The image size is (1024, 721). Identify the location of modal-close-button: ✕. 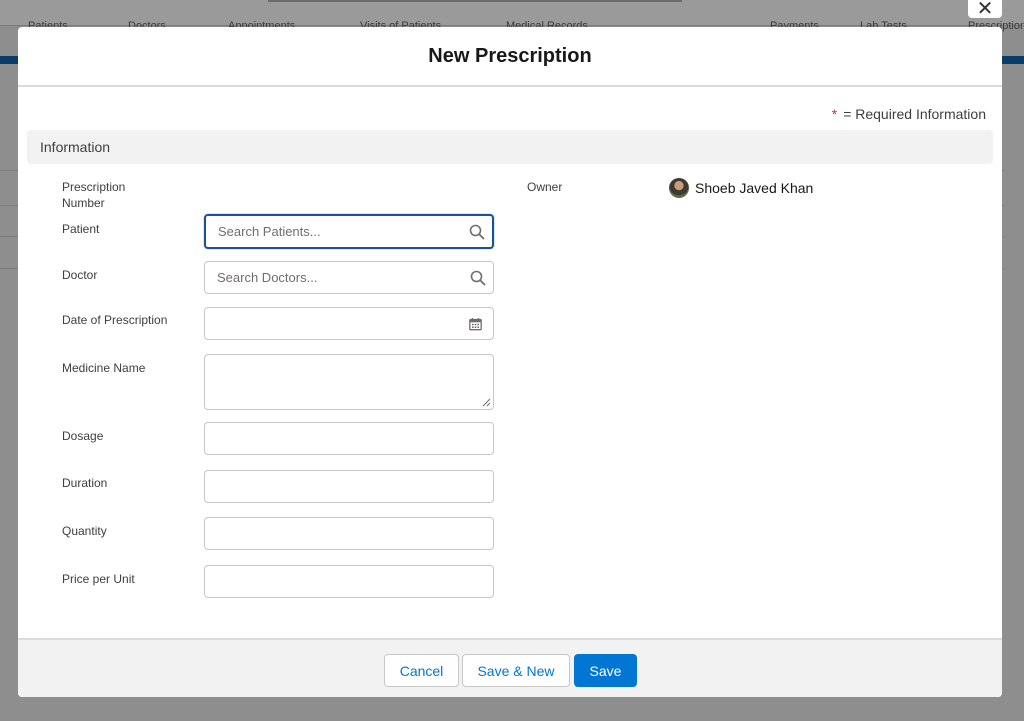
(985, 10).